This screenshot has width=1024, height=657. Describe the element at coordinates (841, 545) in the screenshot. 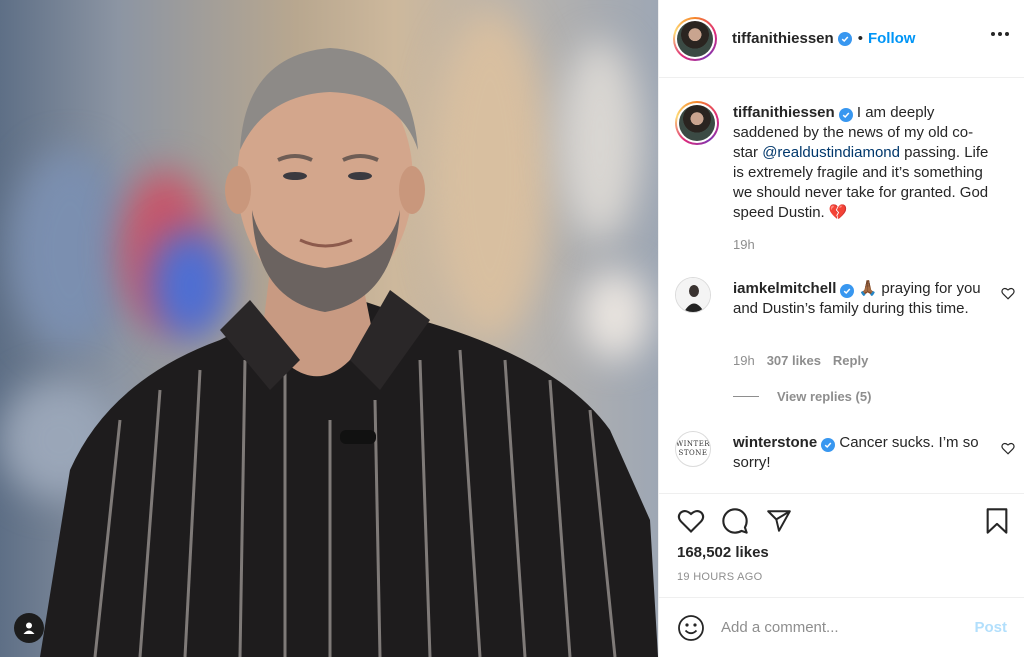

I see `action-bar: 168,502 likes 19 HOURS AGO` at that location.